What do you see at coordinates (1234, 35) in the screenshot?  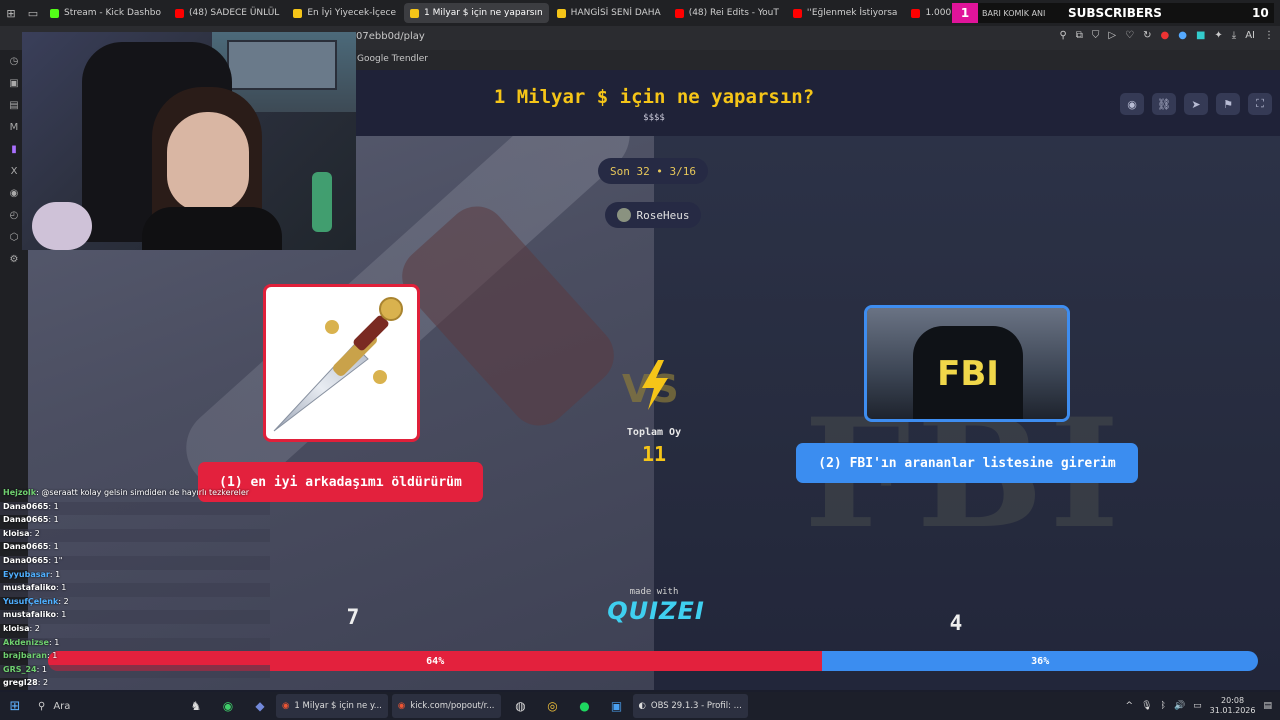 I see `download-icon: ⤓` at bounding box center [1234, 35].